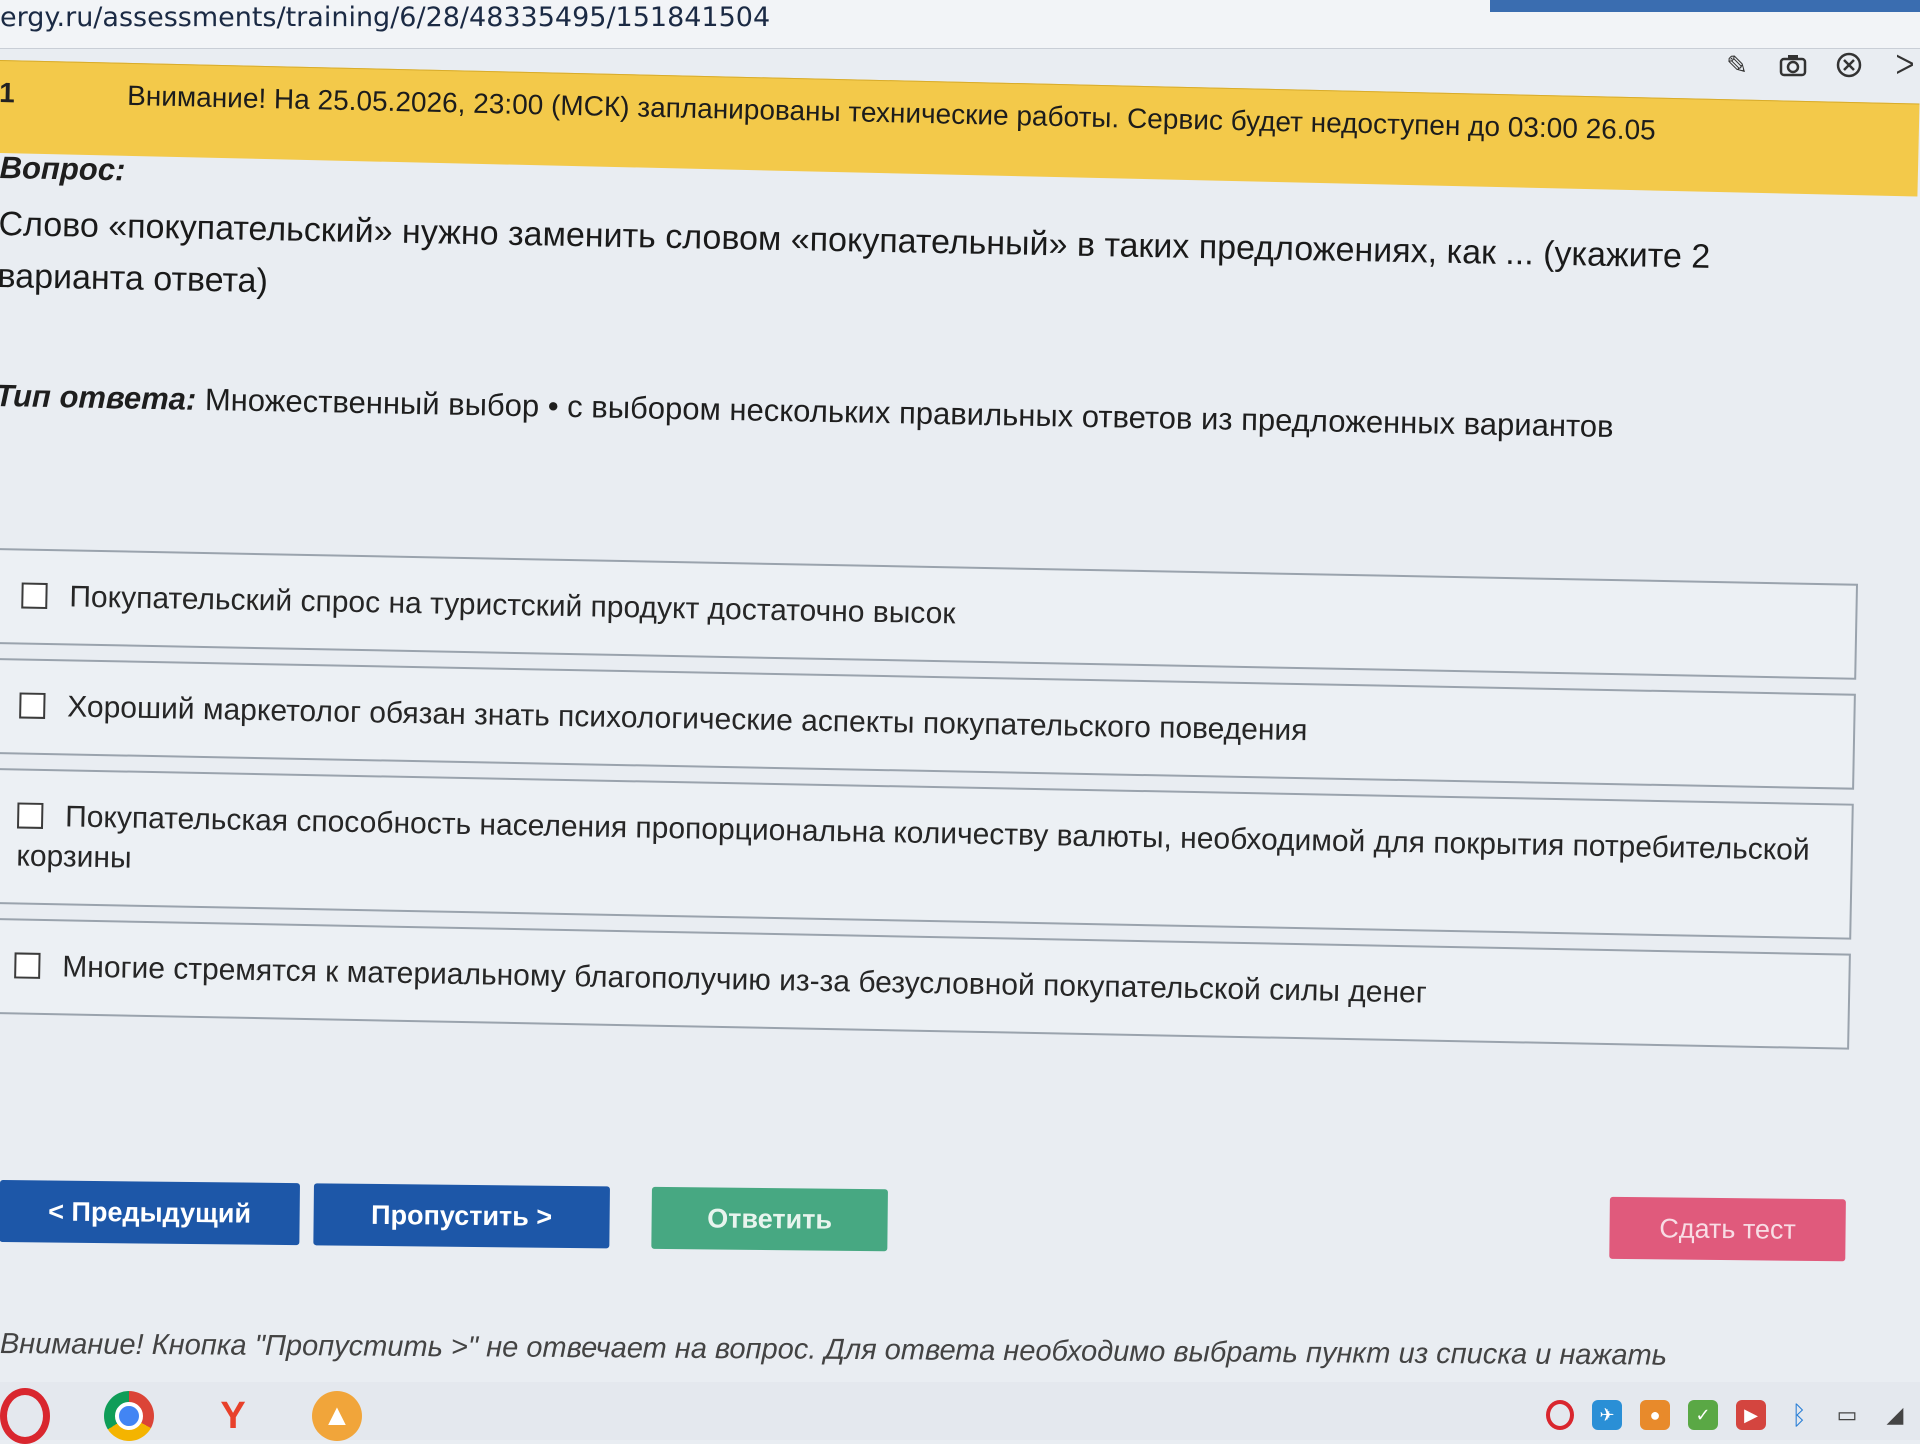  Describe the element at coordinates (1751, 1415) in the screenshot. I see `media-tray-icon: ▶` at that location.